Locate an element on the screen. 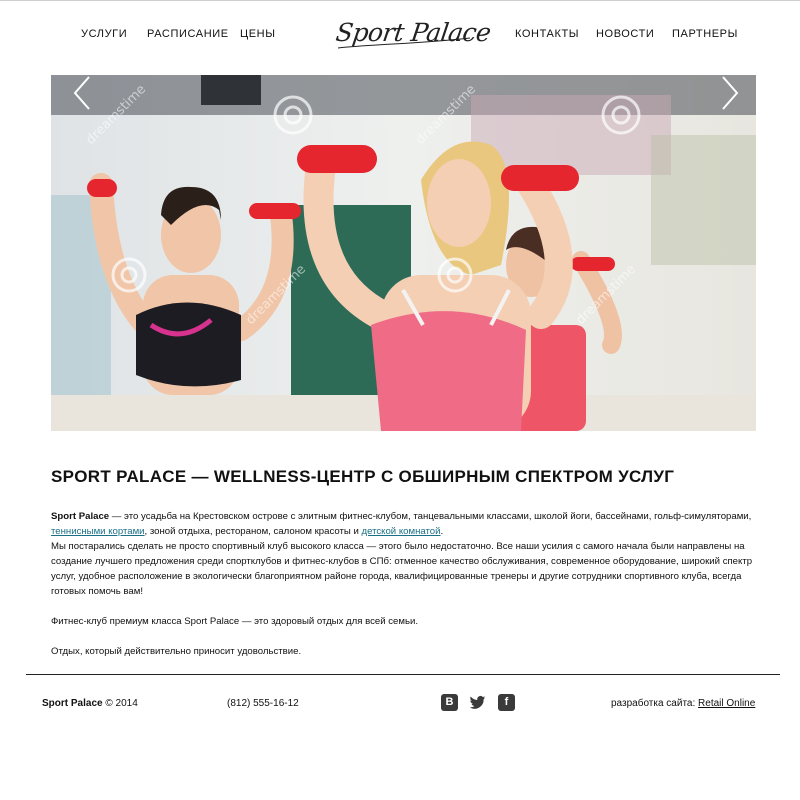 The height and width of the screenshot is (800, 800). slider-next-arrow-icon is located at coordinates (729, 93).